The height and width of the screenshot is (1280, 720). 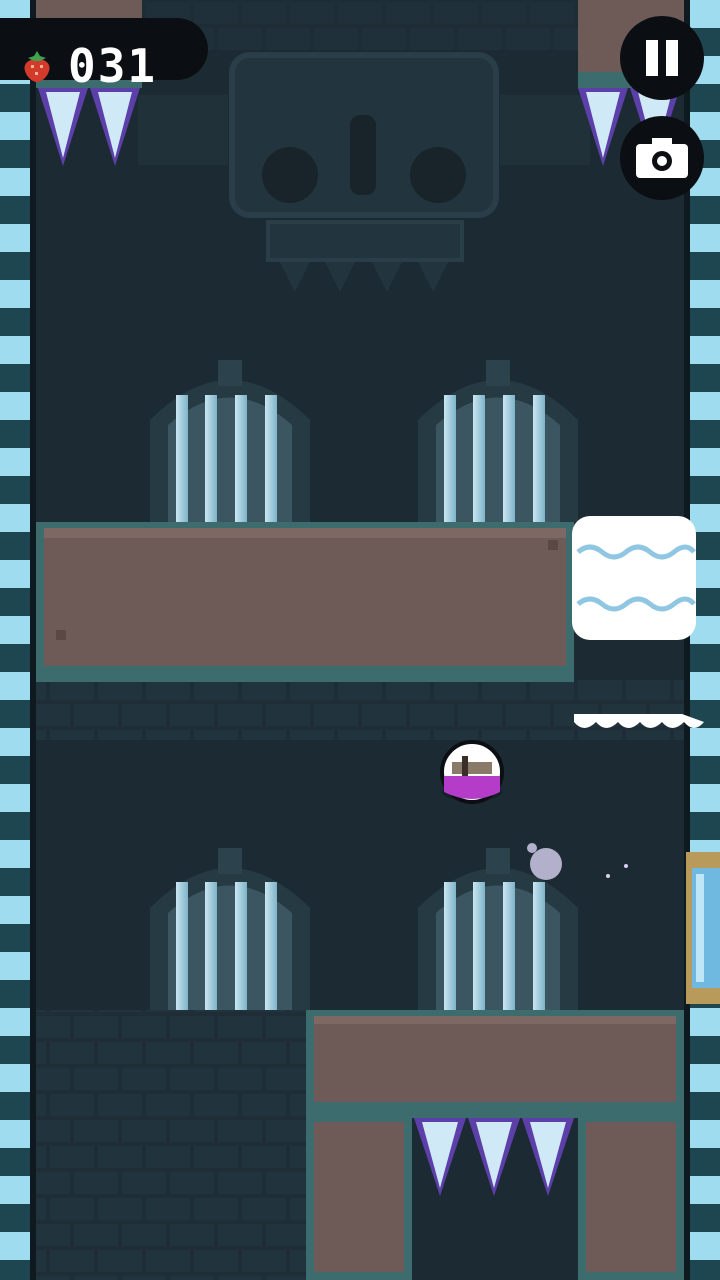 What do you see at coordinates (359, 1199) in the screenshot?
I see `stone-pillar-lower-left` at bounding box center [359, 1199].